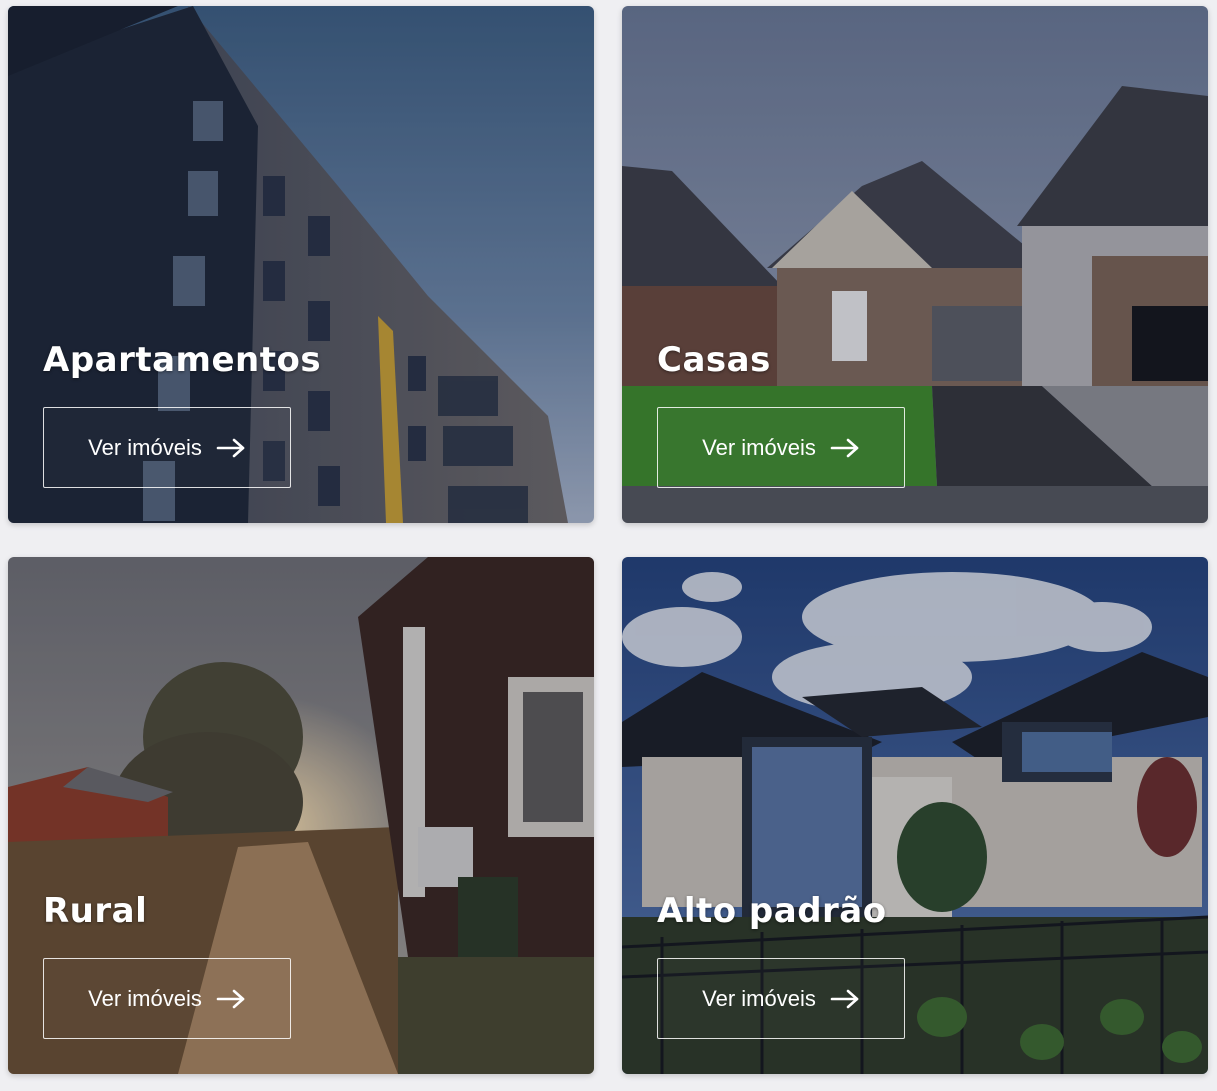 The image size is (1217, 1091). What do you see at coordinates (95, 911) in the screenshot?
I see `category-title: Rural` at bounding box center [95, 911].